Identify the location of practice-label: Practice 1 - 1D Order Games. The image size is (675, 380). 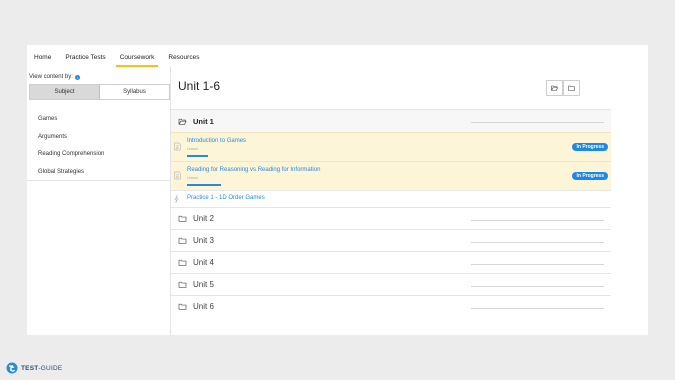
(226, 198).